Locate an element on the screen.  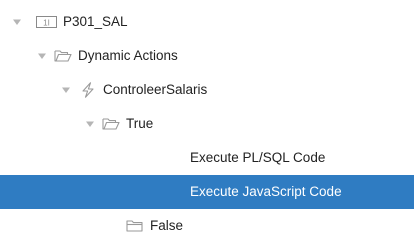
tree-node-execute-plsql-code: Execute PL/SQL Code is located at coordinates (207, 158).